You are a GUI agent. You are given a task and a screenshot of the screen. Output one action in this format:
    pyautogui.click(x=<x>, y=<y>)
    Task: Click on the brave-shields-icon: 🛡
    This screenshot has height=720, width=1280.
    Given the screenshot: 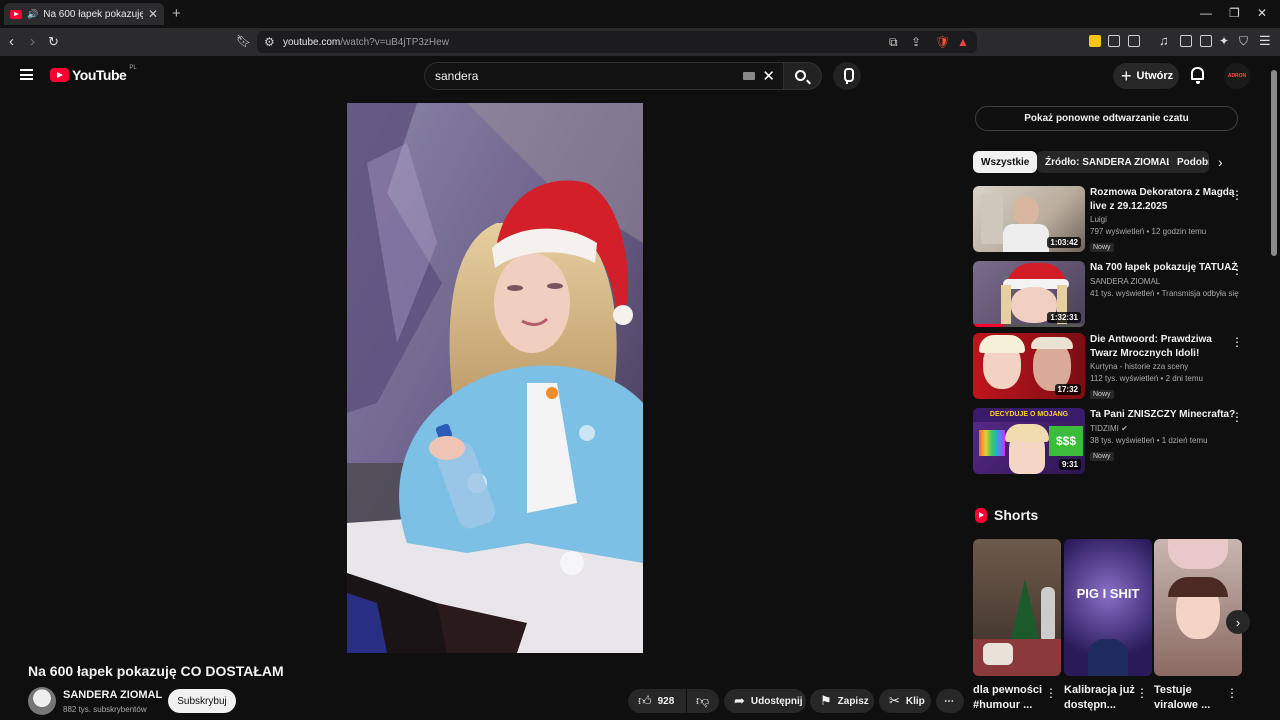 What is the action you would take?
    pyautogui.click(x=942, y=42)
    